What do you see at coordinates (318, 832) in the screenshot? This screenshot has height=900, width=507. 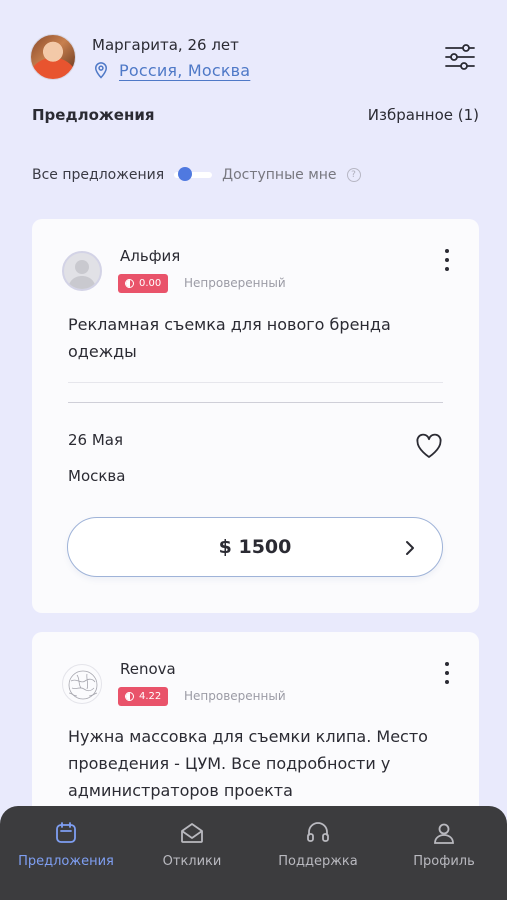 I see `headset-icon` at bounding box center [318, 832].